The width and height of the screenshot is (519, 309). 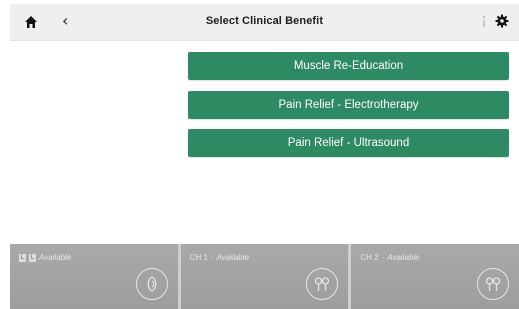 I want to click on page-title: Select Clinical Benefit, so click(x=264, y=21).